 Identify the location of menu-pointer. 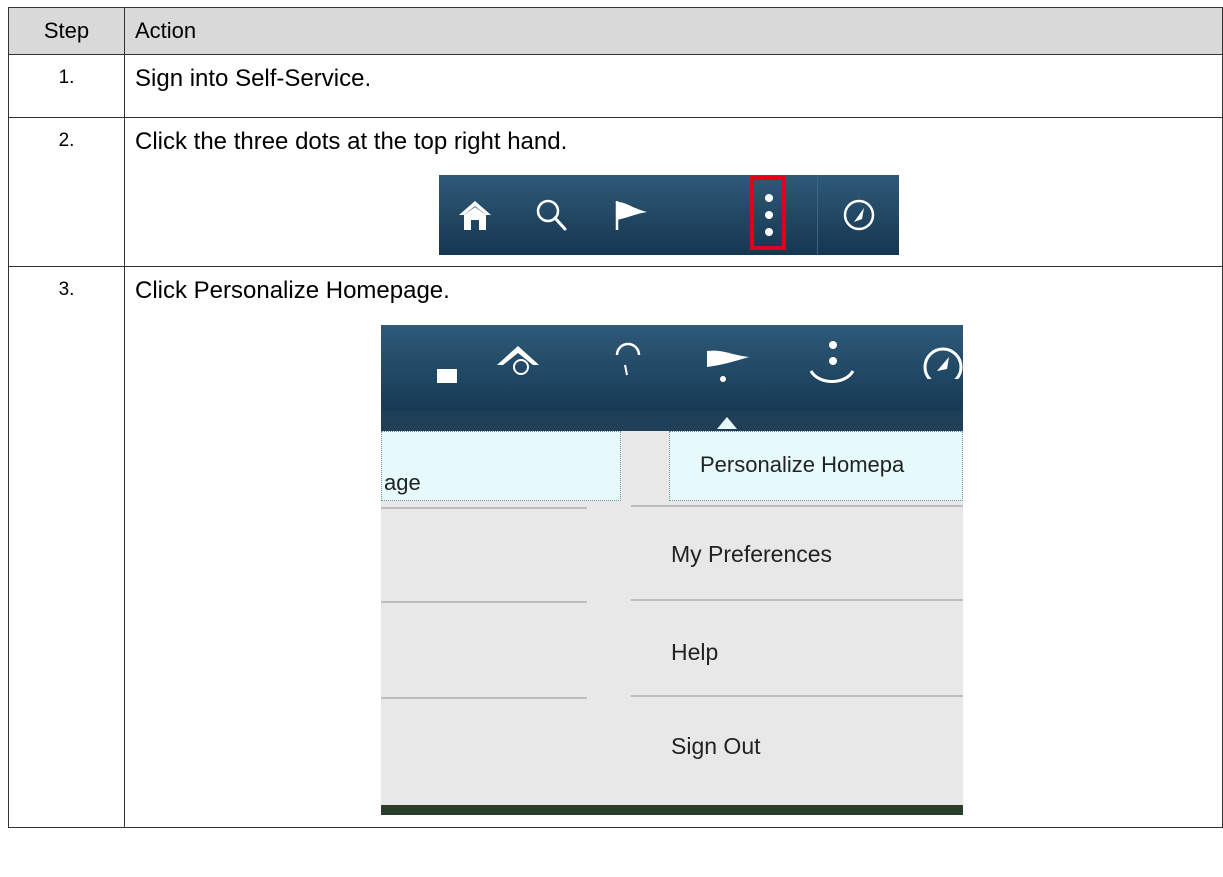
(727, 423).